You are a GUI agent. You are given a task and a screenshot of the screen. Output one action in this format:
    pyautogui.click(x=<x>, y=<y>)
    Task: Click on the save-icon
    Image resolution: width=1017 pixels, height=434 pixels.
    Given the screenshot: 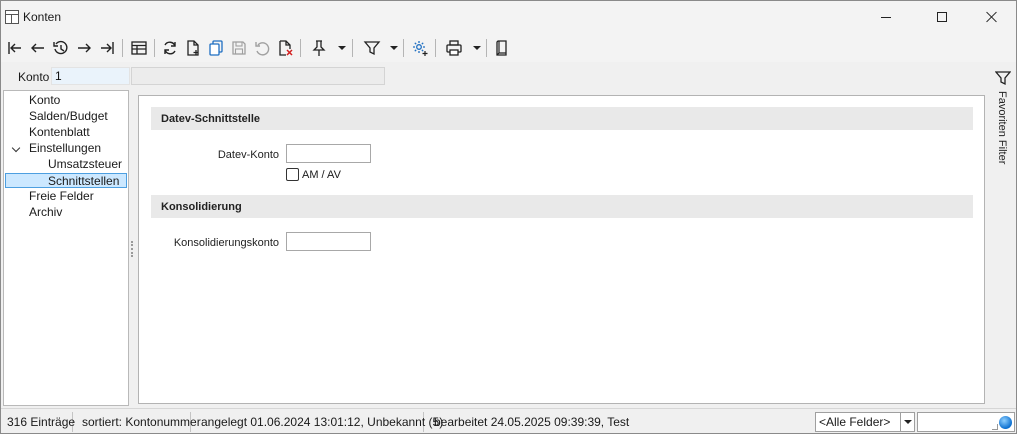 What is the action you would take?
    pyautogui.click(x=239, y=48)
    